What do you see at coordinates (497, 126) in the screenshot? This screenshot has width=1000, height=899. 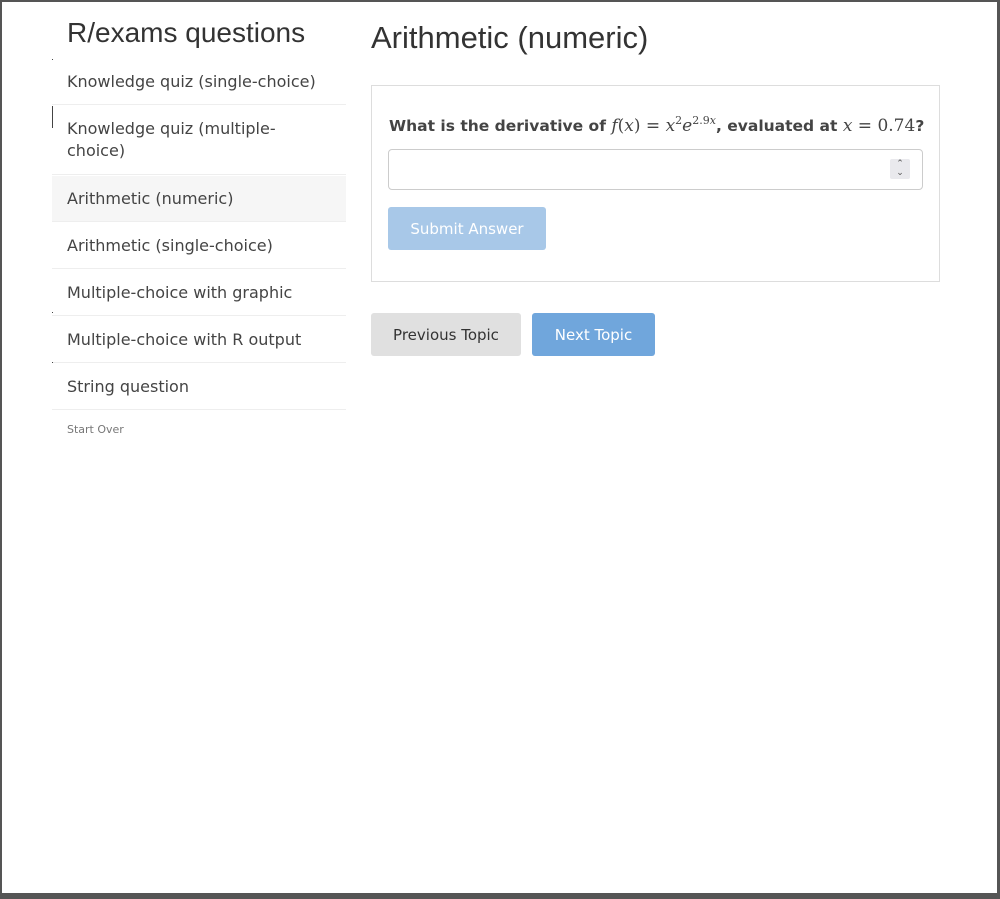 I see `question-prefix: What is the derivative of` at bounding box center [497, 126].